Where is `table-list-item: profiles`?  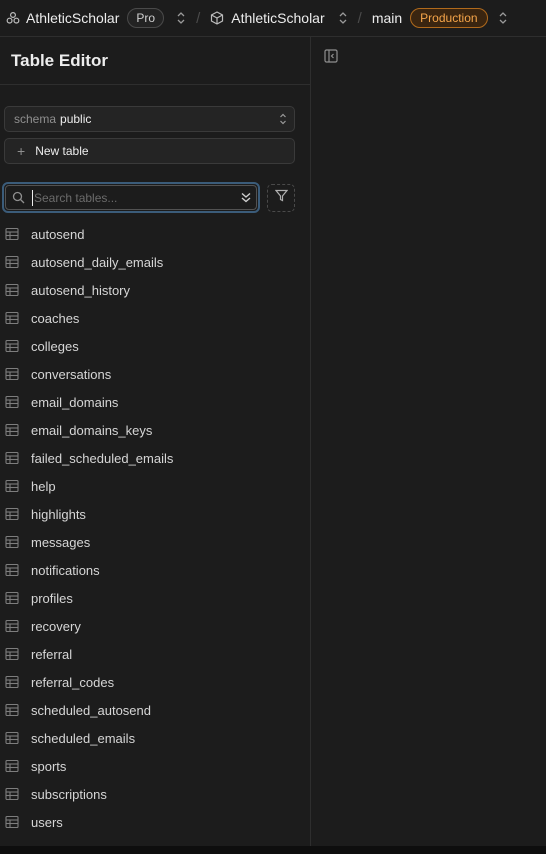 table-list-item: profiles is located at coordinates (155, 598).